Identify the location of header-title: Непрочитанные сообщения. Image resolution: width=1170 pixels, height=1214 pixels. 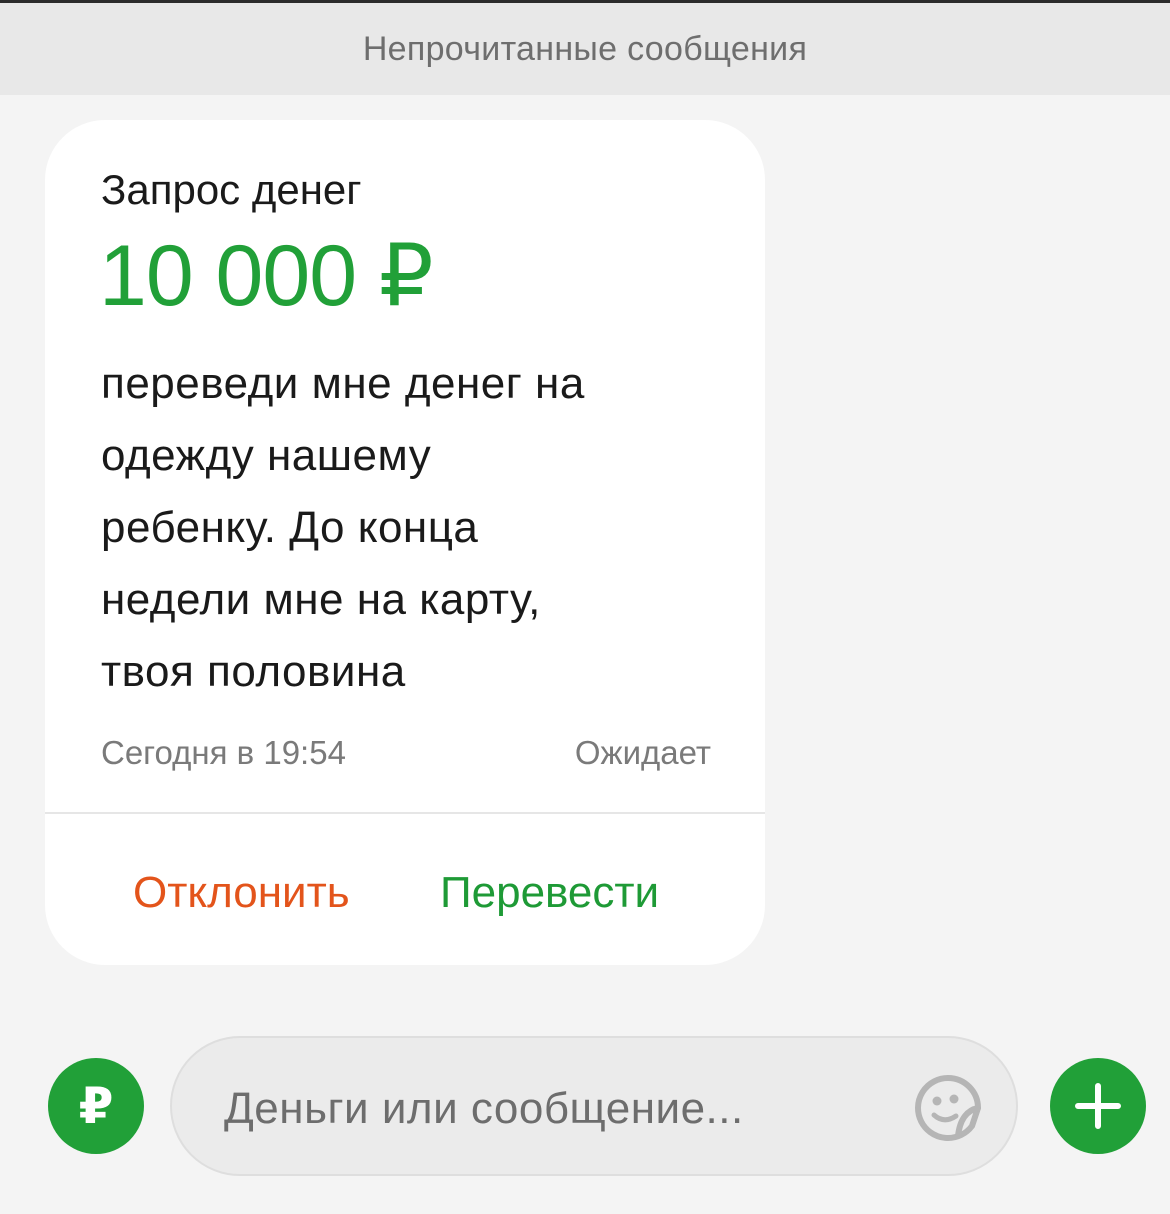
(585, 48).